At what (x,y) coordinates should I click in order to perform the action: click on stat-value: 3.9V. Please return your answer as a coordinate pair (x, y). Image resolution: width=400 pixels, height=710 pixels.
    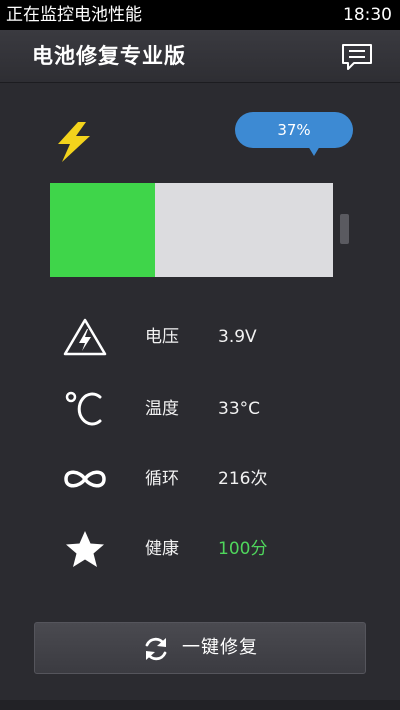
    Looking at the image, I should click on (237, 337).